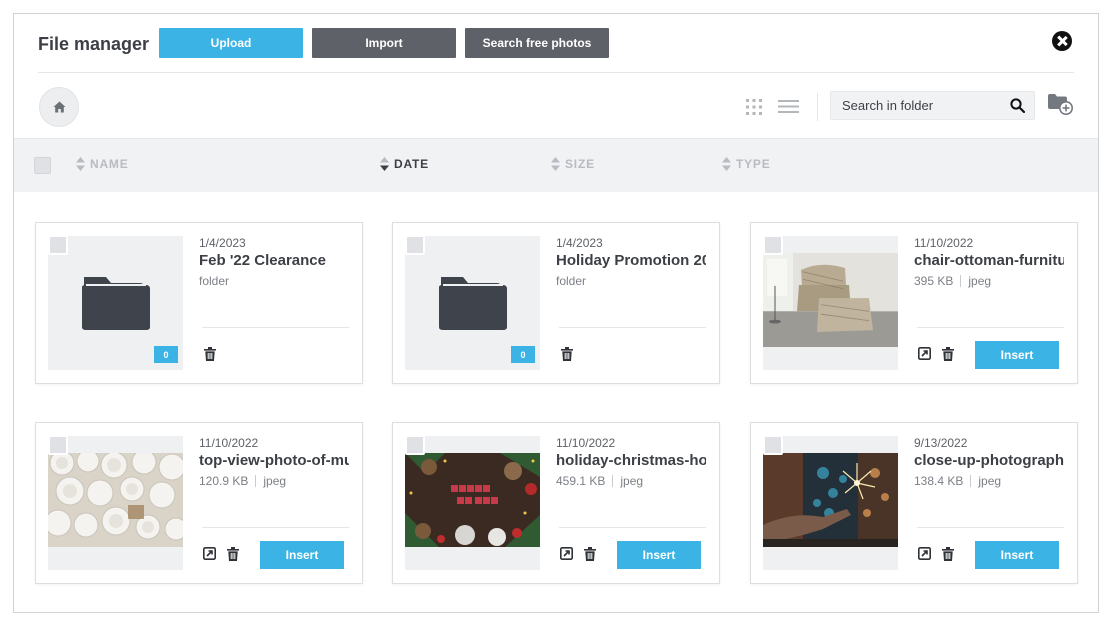  Describe the element at coordinates (581, 481) in the screenshot. I see `item-size: 459.1 KB` at that location.